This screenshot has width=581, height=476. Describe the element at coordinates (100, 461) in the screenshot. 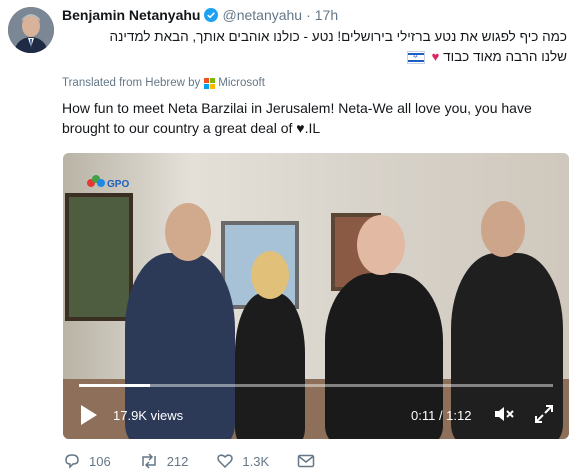

I see `reply-count: 106` at that location.